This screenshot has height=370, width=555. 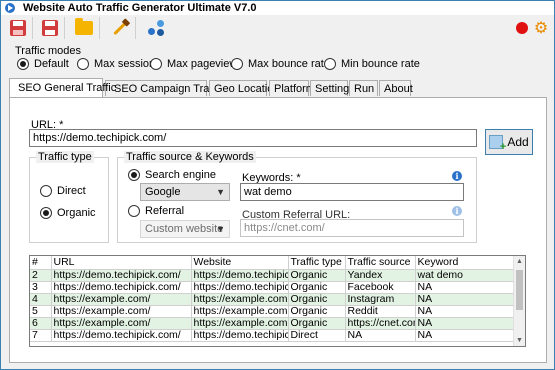 I want to click on mode-min-bounce-radio: Min bounce rate, so click(x=372, y=64).